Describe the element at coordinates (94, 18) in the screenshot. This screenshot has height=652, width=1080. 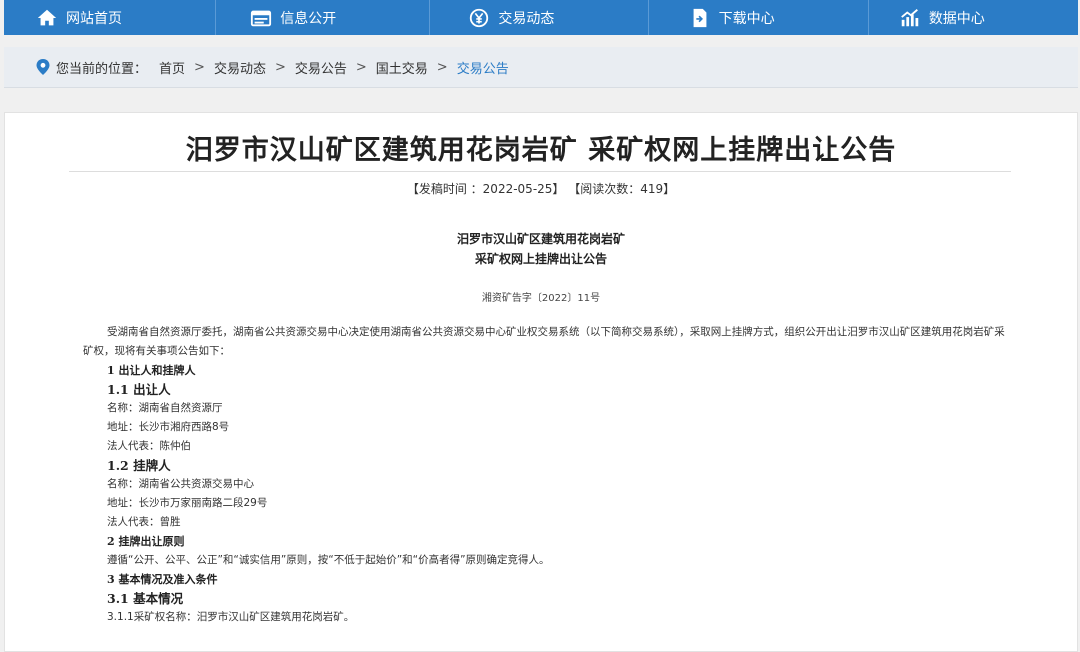
I see `nav-item-label: 网站首页` at that location.